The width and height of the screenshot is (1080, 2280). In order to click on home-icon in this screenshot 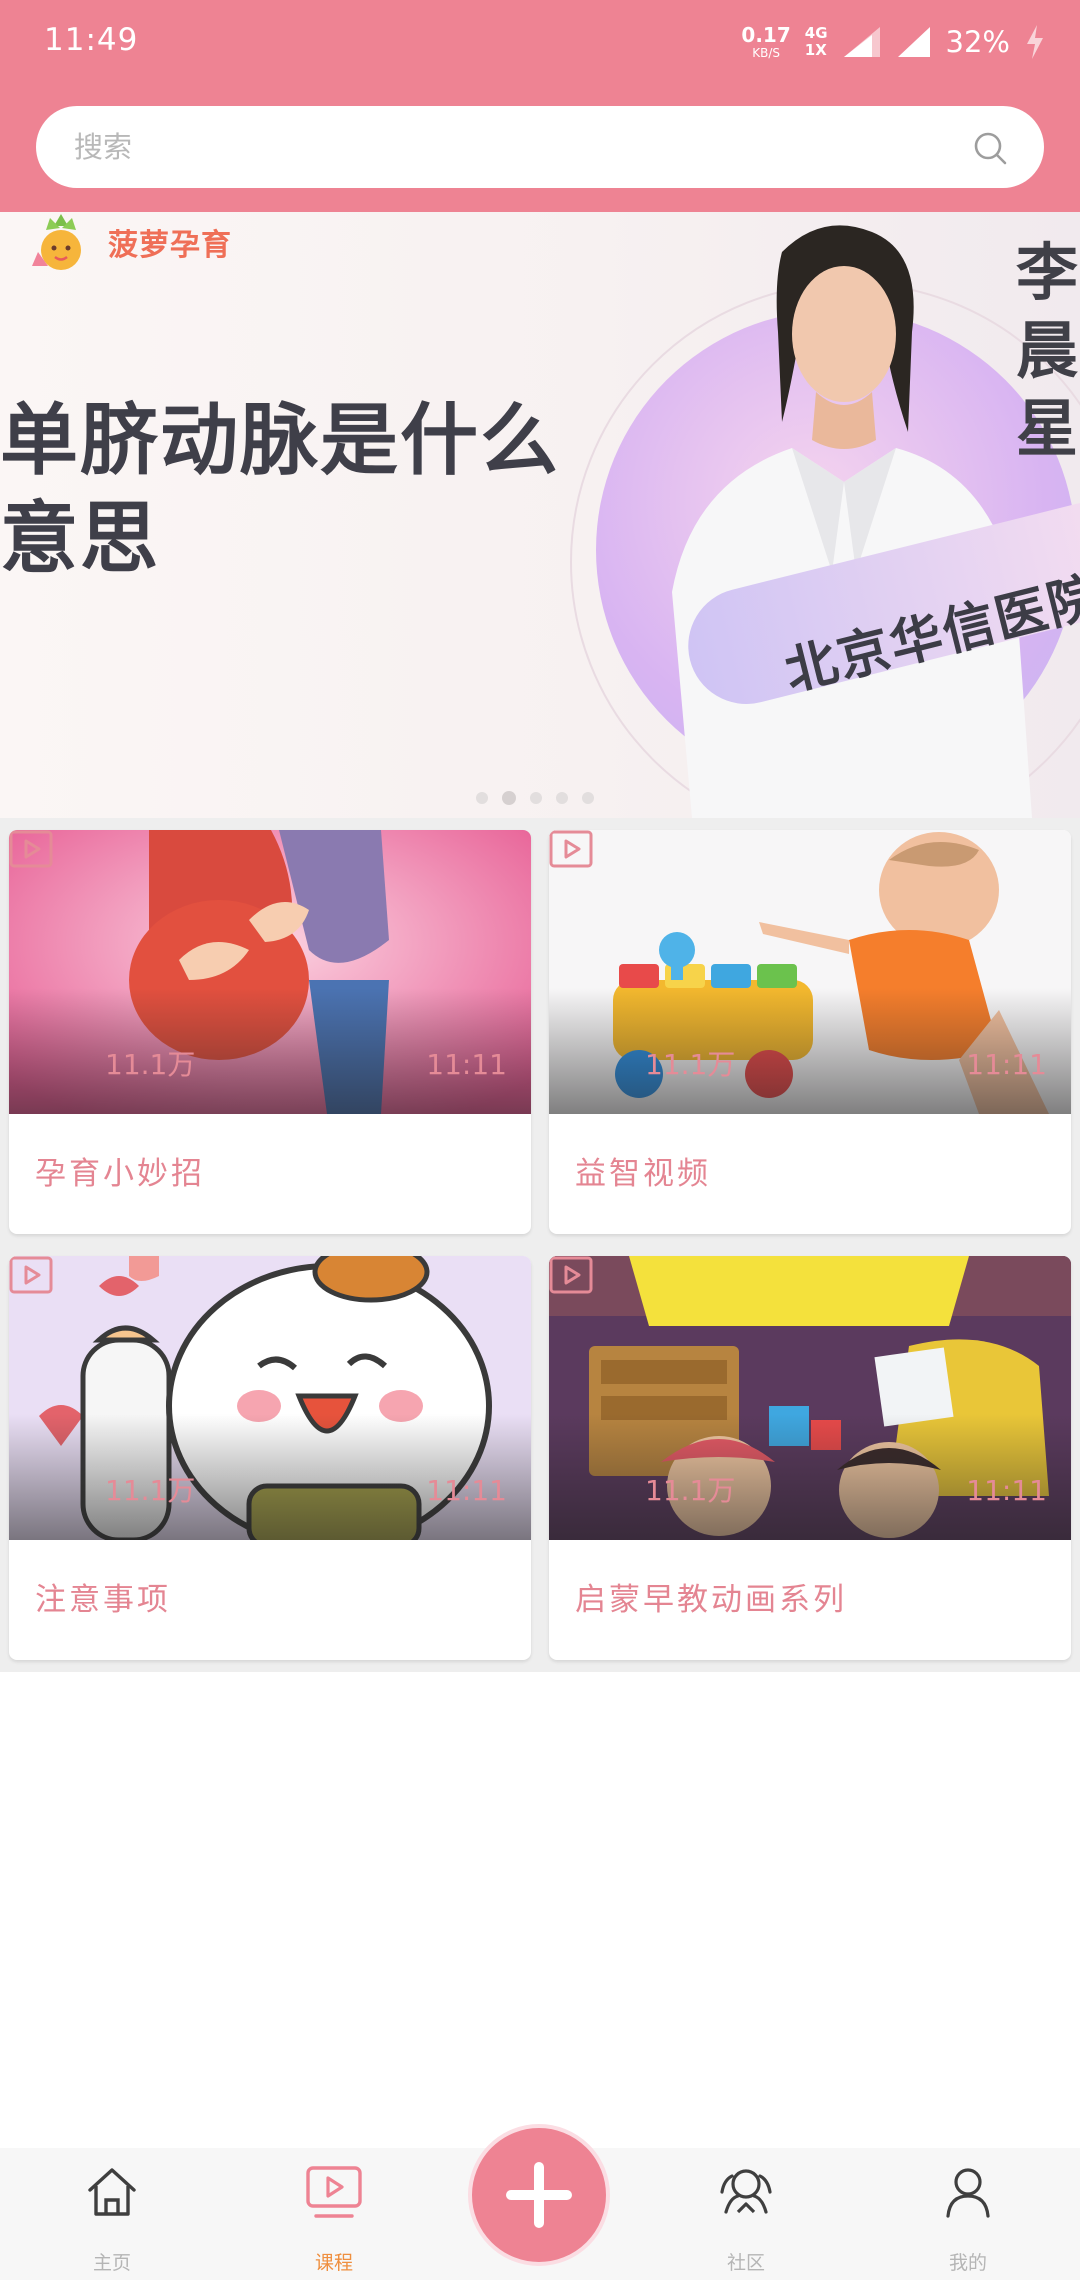, I will do `click(112, 2192)`.